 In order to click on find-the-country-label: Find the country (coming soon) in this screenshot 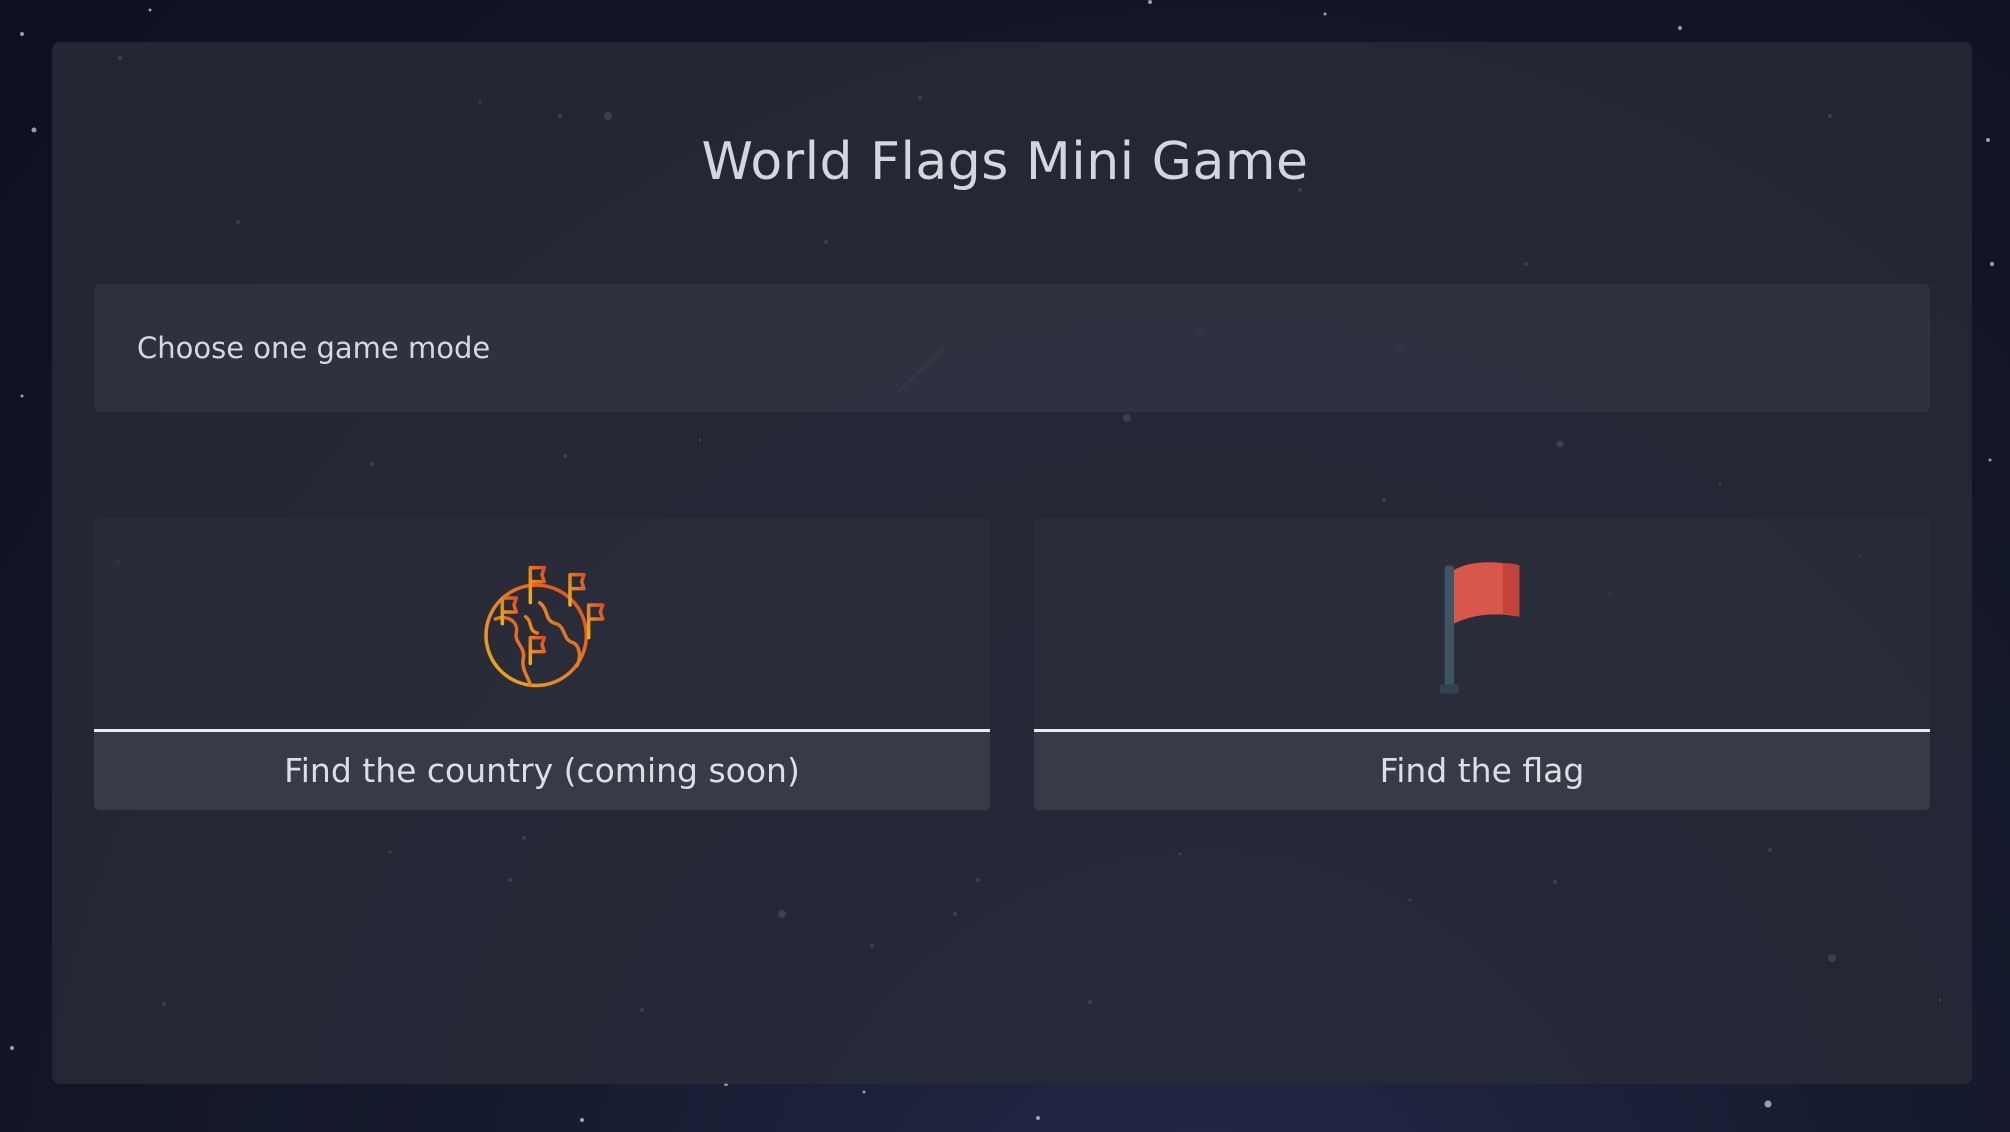, I will do `click(542, 771)`.